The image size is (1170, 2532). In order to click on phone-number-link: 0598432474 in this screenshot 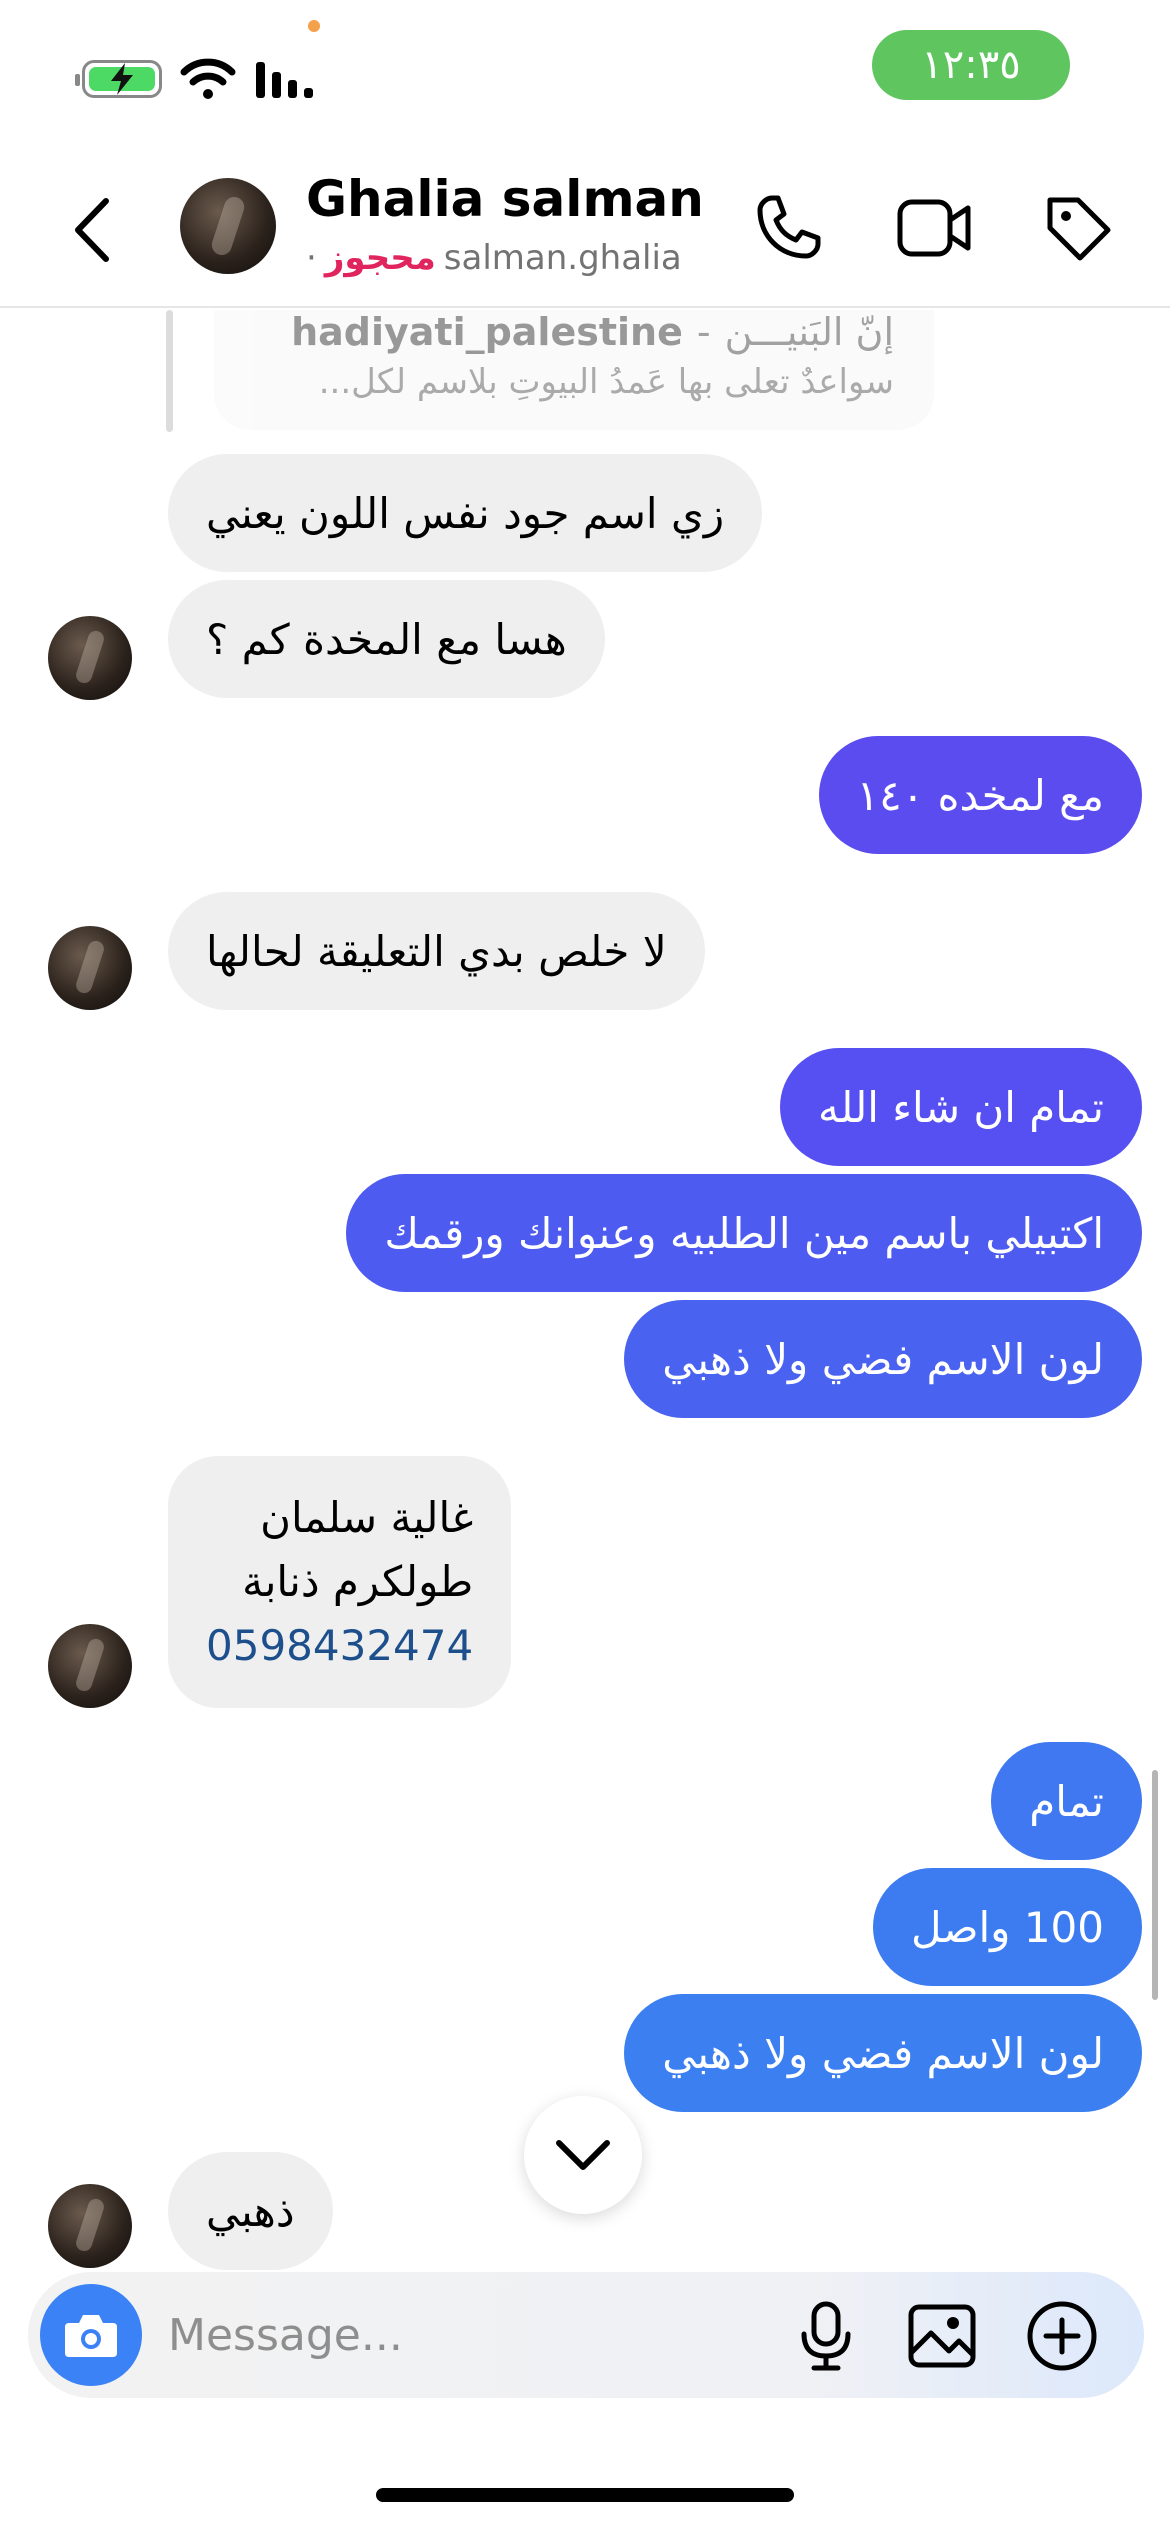, I will do `click(339, 1646)`.